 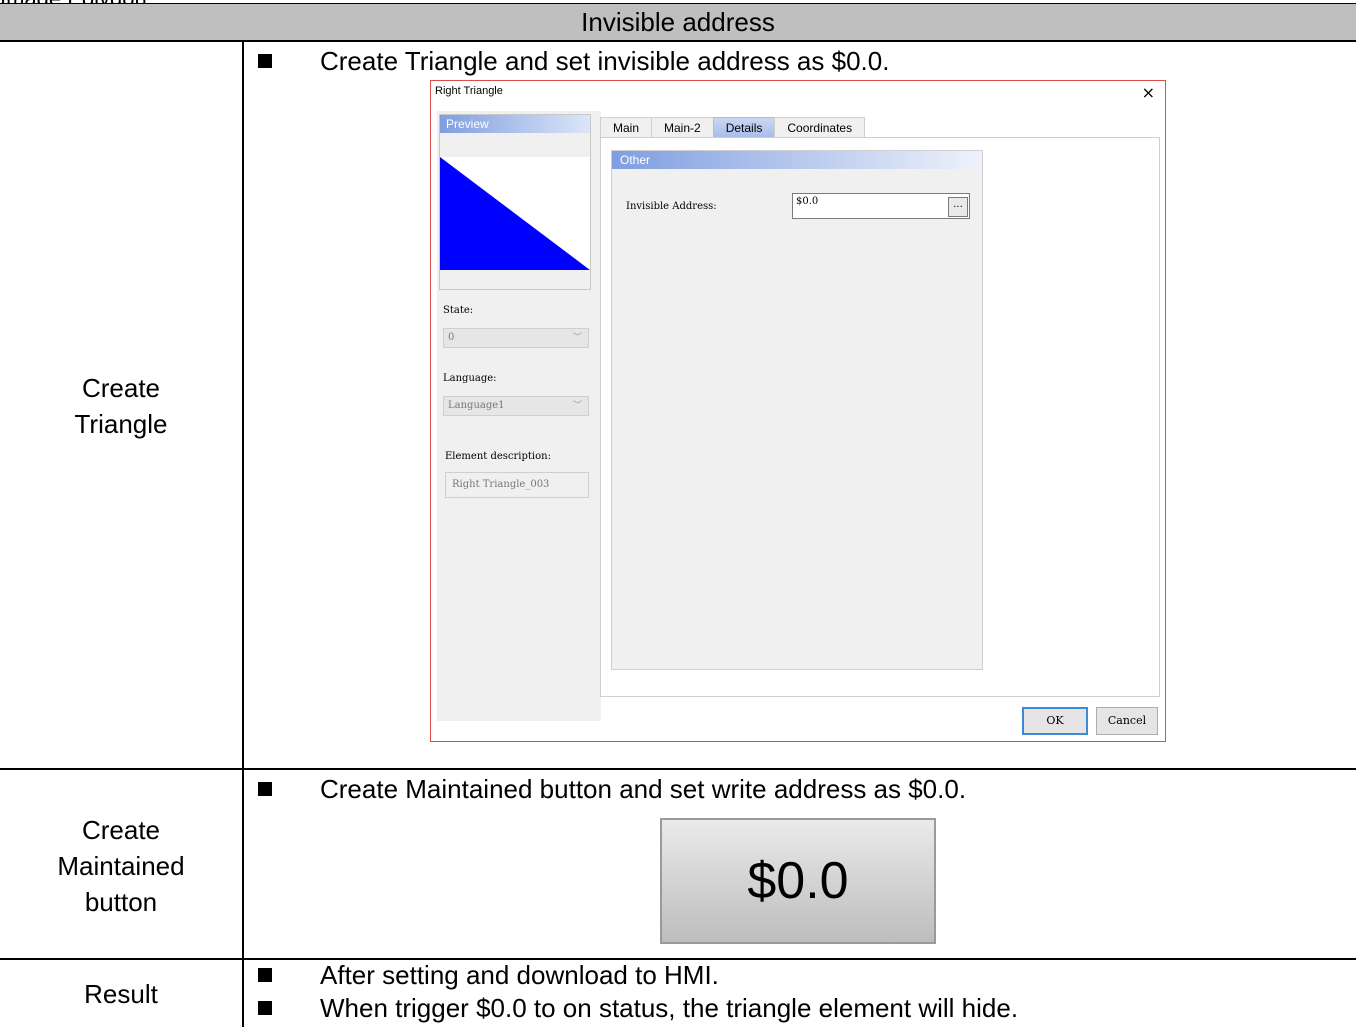 What do you see at coordinates (797, 160) in the screenshot?
I see `other-group-header: Other` at bounding box center [797, 160].